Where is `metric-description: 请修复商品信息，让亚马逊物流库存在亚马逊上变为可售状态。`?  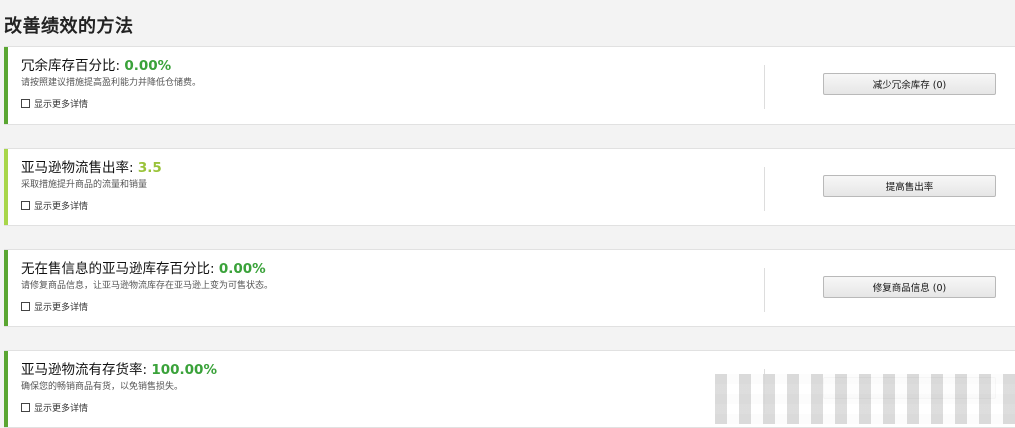
metric-description: 请修复商品信息，让亚马逊物流库存在亚马逊上变为可售状态。 is located at coordinates (147, 286).